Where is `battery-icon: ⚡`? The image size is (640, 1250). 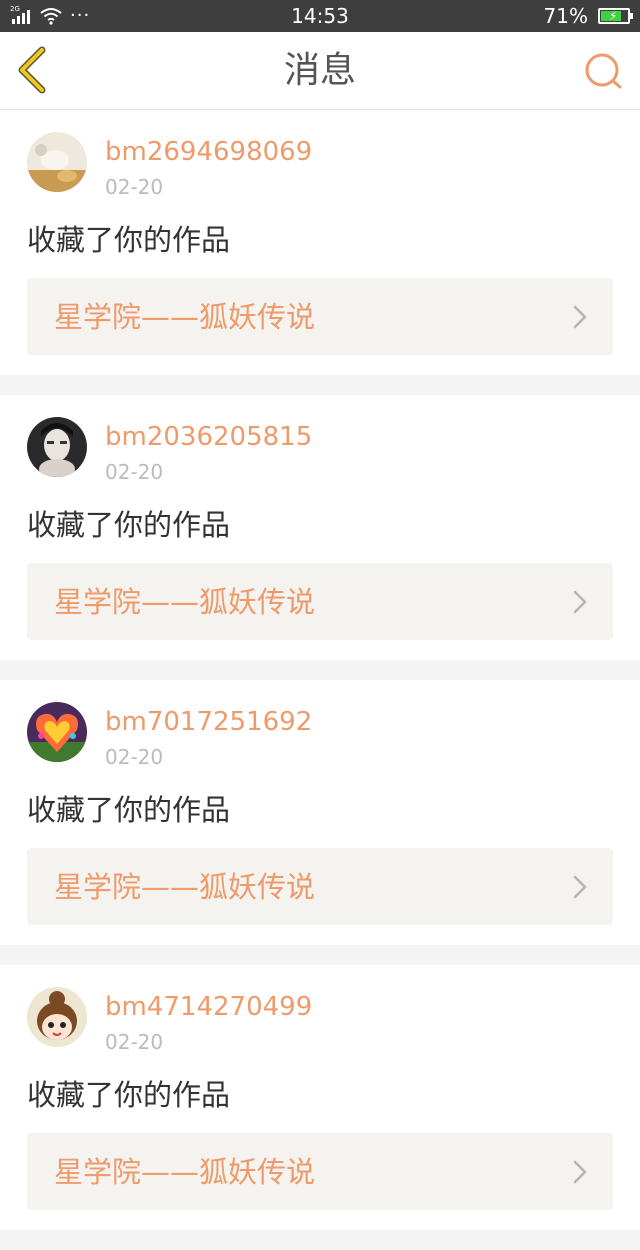
battery-icon: ⚡ is located at coordinates (615, 16).